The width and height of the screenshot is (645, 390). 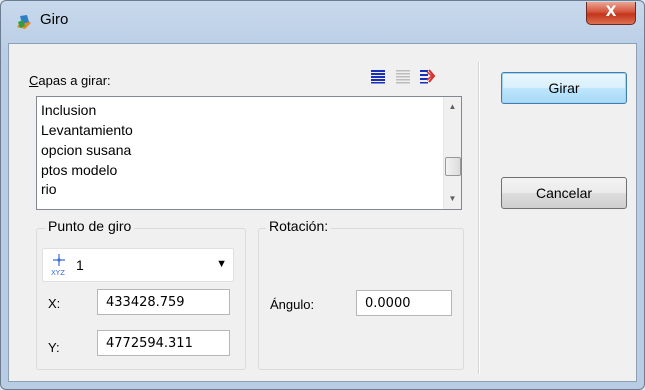 What do you see at coordinates (478, 218) in the screenshot?
I see `separator` at bounding box center [478, 218].